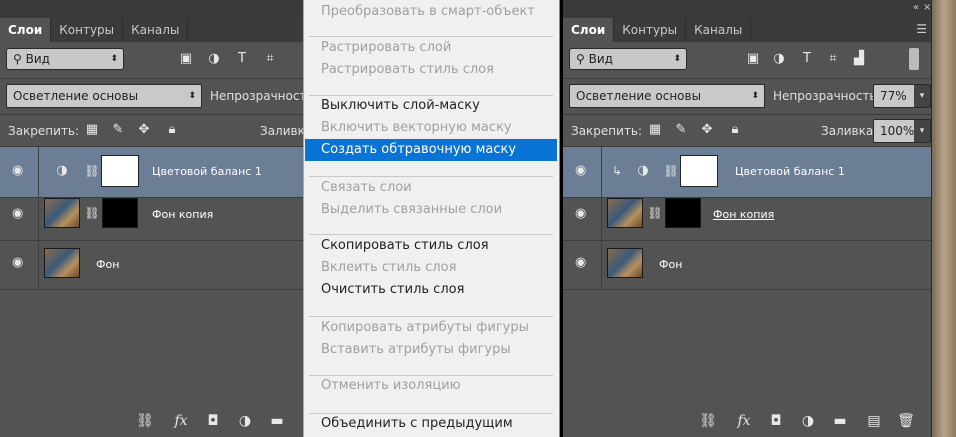 Image resolution: width=956 pixels, height=437 pixels. I want to click on menu-item: Объединить с предыдущим, so click(431, 424).